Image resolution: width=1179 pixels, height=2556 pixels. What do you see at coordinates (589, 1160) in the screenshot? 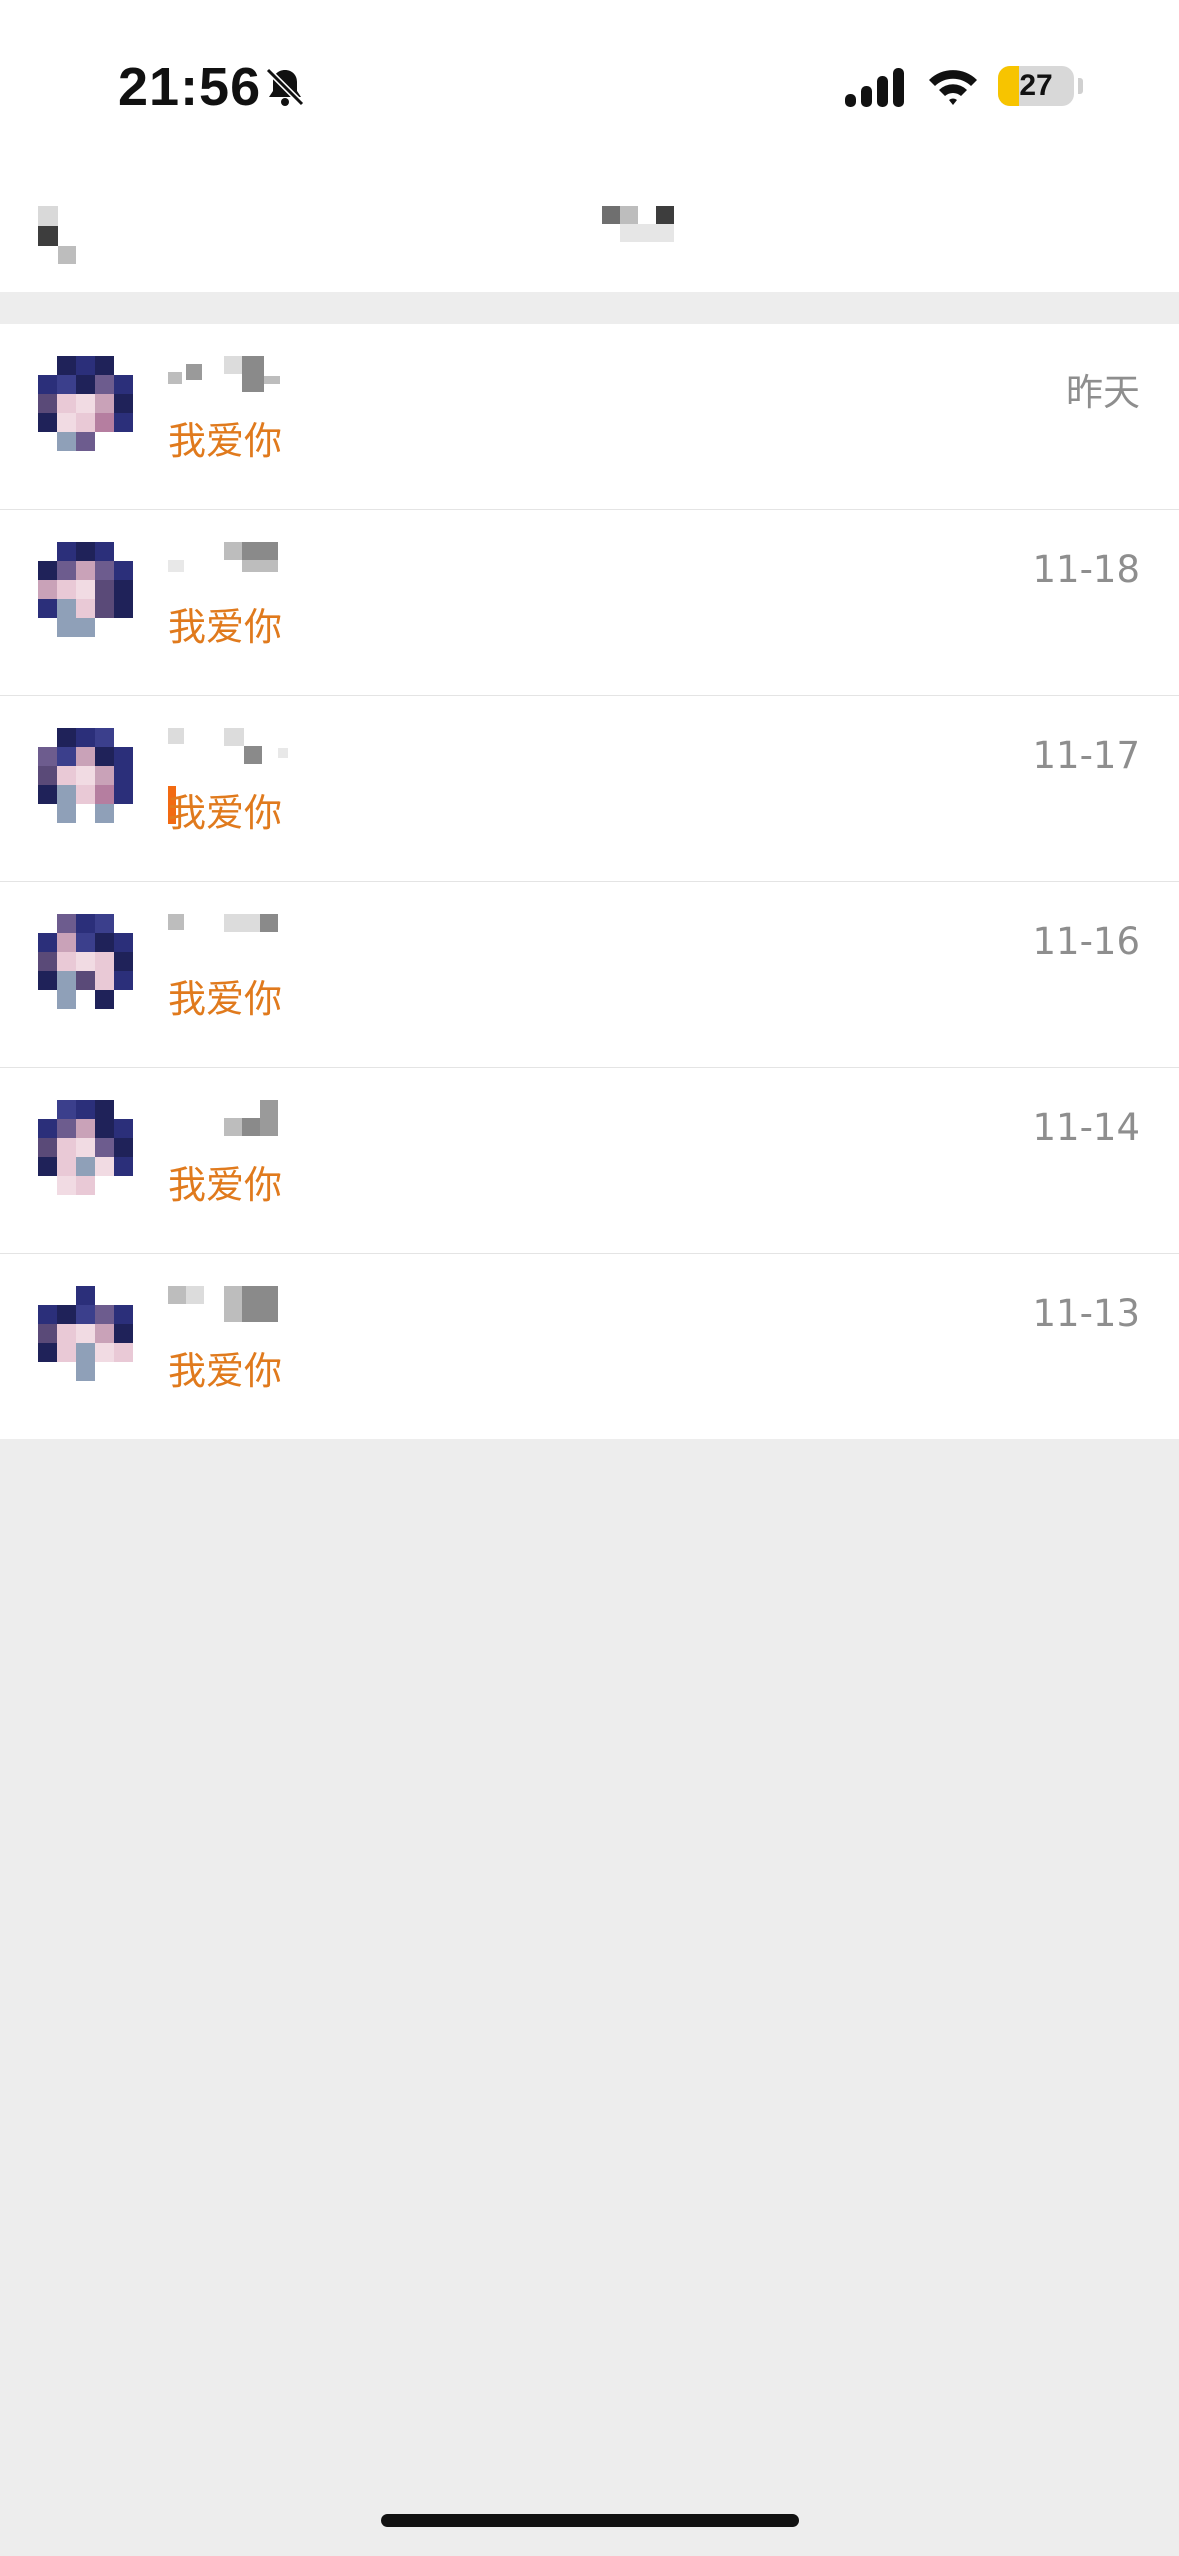
I see `list-item: 我爱你 11-14` at bounding box center [589, 1160].